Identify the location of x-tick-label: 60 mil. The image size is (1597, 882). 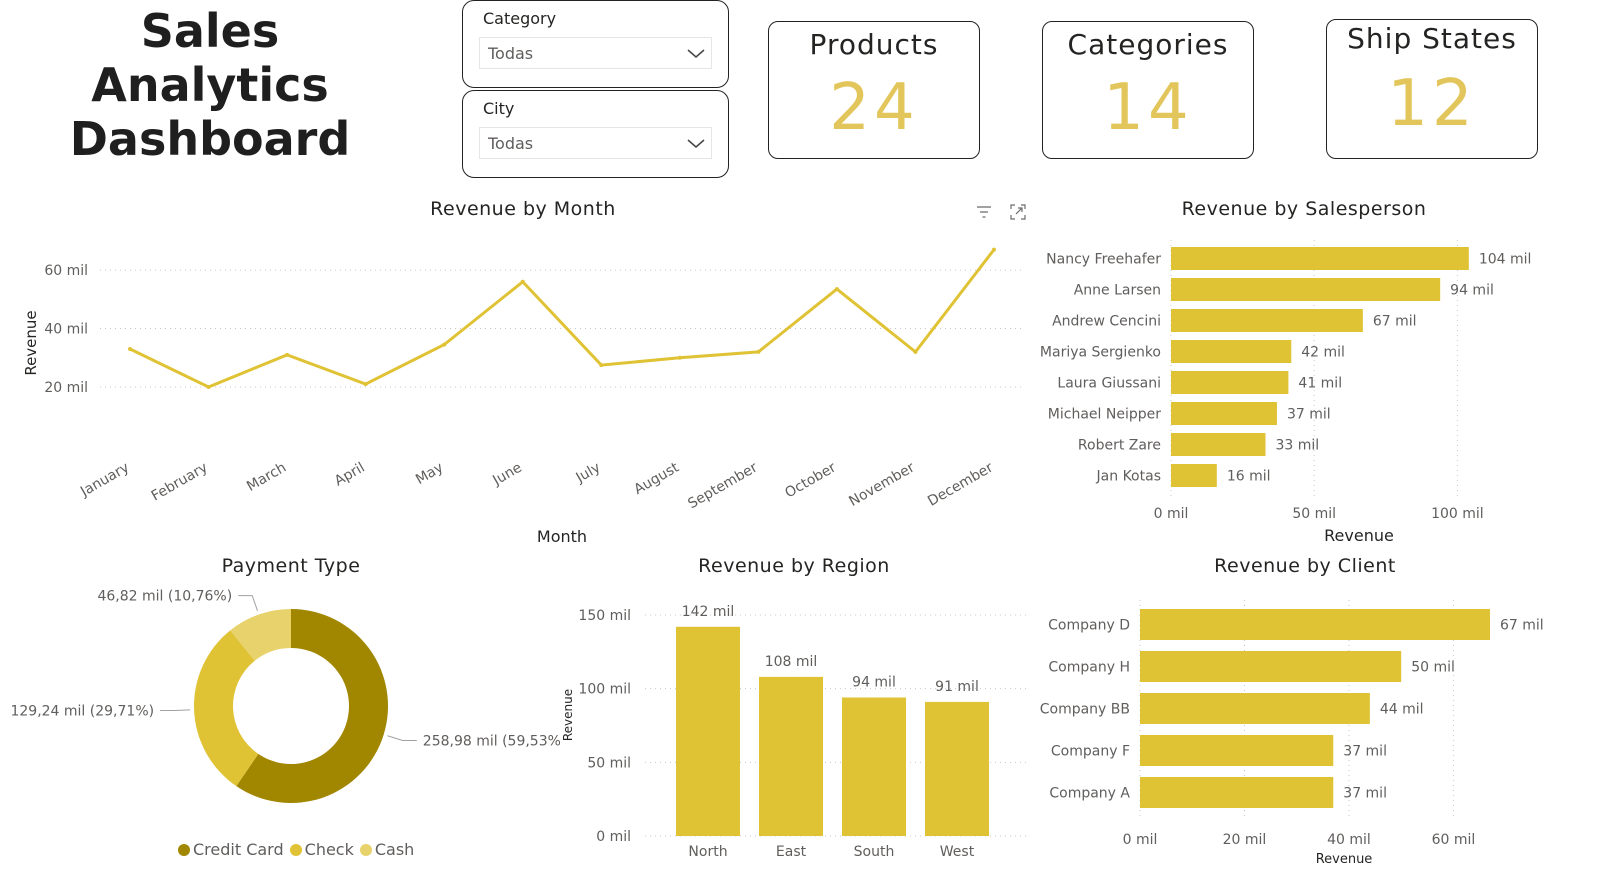
(1454, 840).